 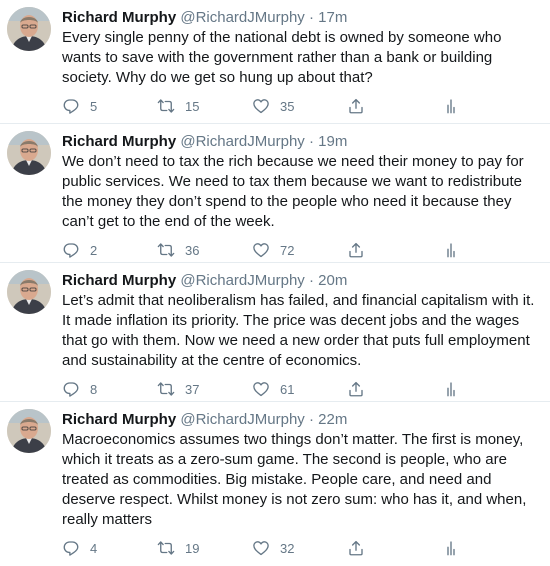 I want to click on reply-count: 2, so click(x=94, y=250).